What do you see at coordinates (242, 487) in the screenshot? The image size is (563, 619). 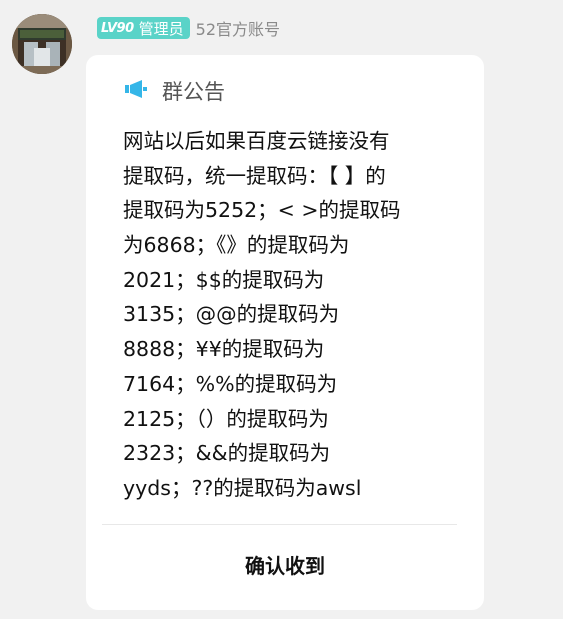 I see `announcement-line: yyds；??的提取码为awsl` at bounding box center [242, 487].